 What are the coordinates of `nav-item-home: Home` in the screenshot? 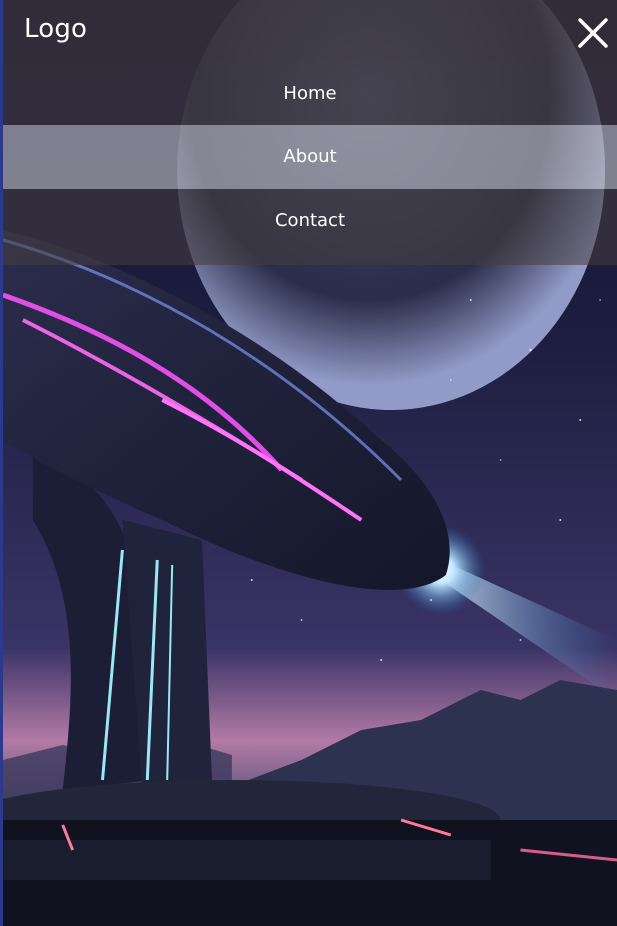 It's located at (310, 93).